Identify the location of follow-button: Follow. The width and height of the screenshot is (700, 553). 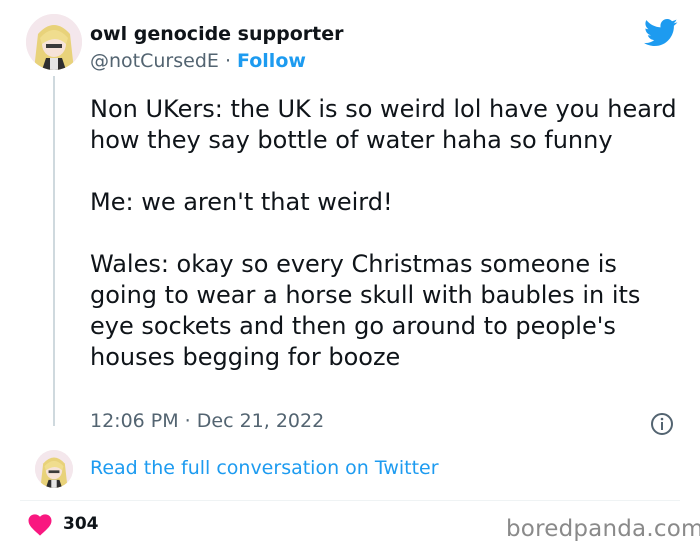
(271, 61).